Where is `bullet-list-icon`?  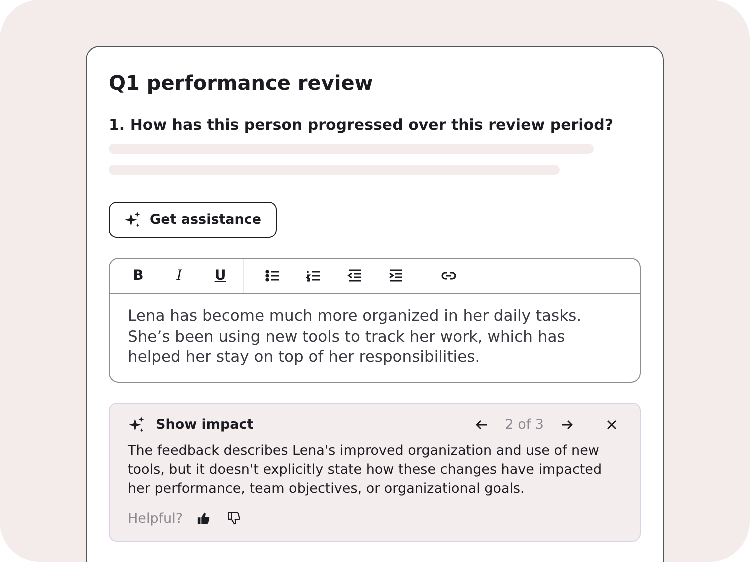 bullet-list-icon is located at coordinates (272, 276).